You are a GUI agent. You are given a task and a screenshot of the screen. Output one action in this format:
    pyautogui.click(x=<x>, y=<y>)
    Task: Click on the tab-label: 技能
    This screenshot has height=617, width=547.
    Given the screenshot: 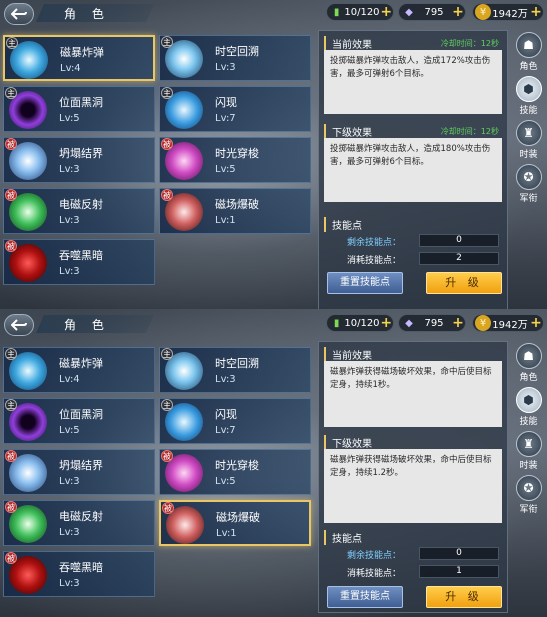 What is the action you would take?
    pyautogui.click(x=528, y=422)
    